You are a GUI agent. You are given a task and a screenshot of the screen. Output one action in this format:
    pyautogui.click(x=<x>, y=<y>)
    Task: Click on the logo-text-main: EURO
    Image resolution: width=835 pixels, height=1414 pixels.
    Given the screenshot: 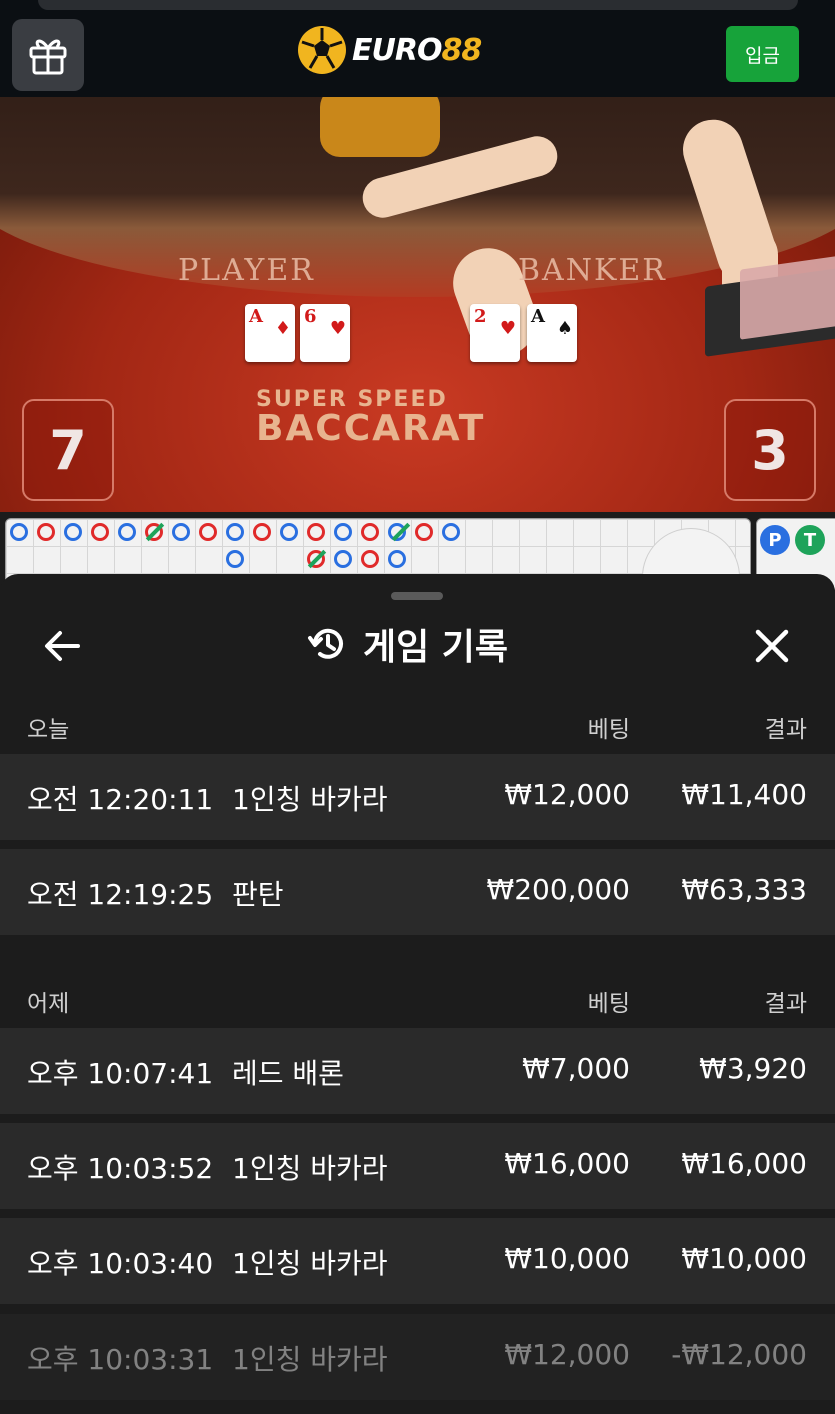 What is the action you would take?
    pyautogui.click(x=397, y=50)
    